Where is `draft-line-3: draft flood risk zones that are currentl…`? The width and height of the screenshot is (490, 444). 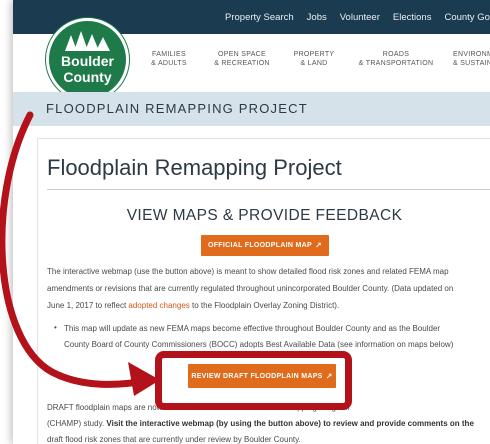
draft-line-3: draft flood risk zones that are currentl… is located at coordinates (174, 439).